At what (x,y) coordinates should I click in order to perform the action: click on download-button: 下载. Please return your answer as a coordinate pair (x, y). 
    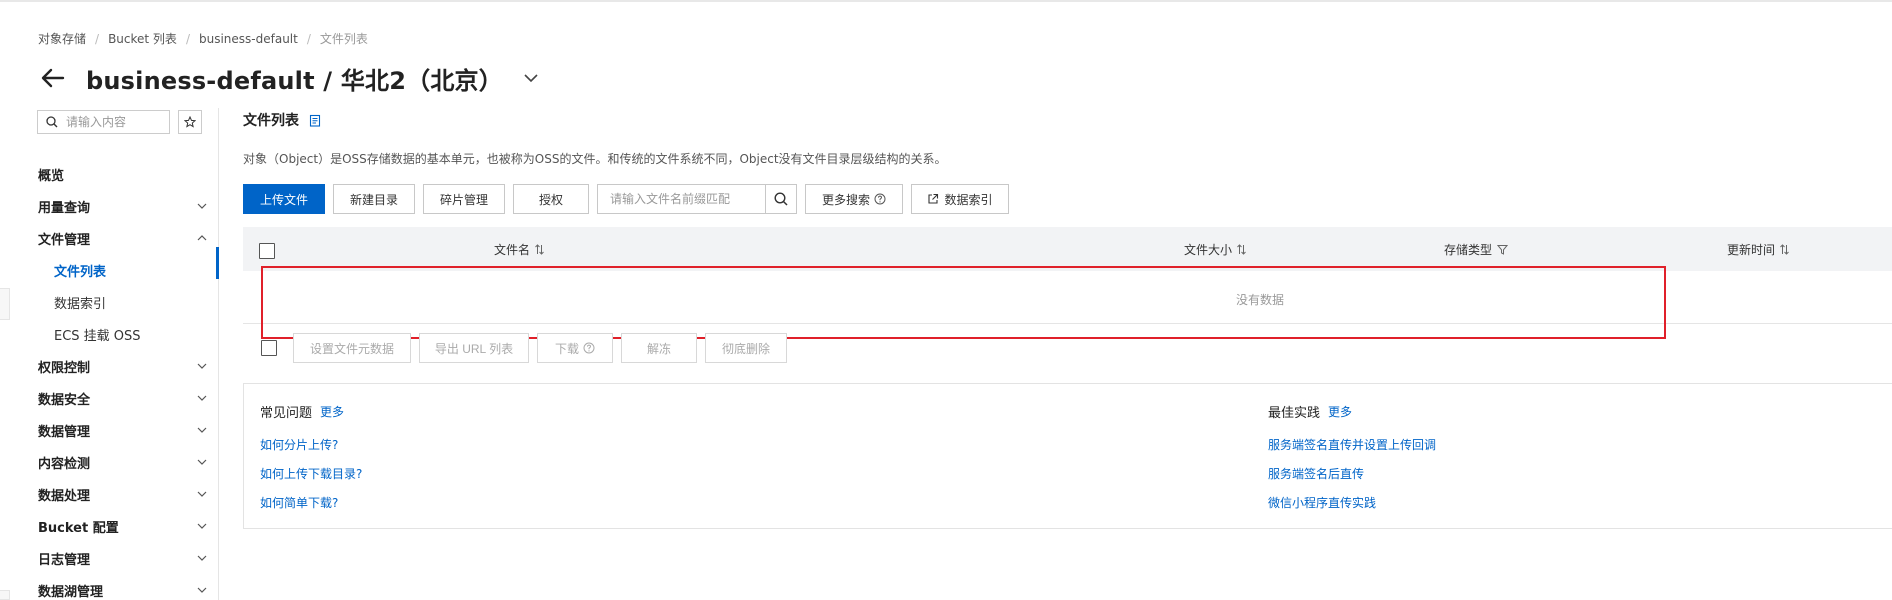
    Looking at the image, I should click on (575, 348).